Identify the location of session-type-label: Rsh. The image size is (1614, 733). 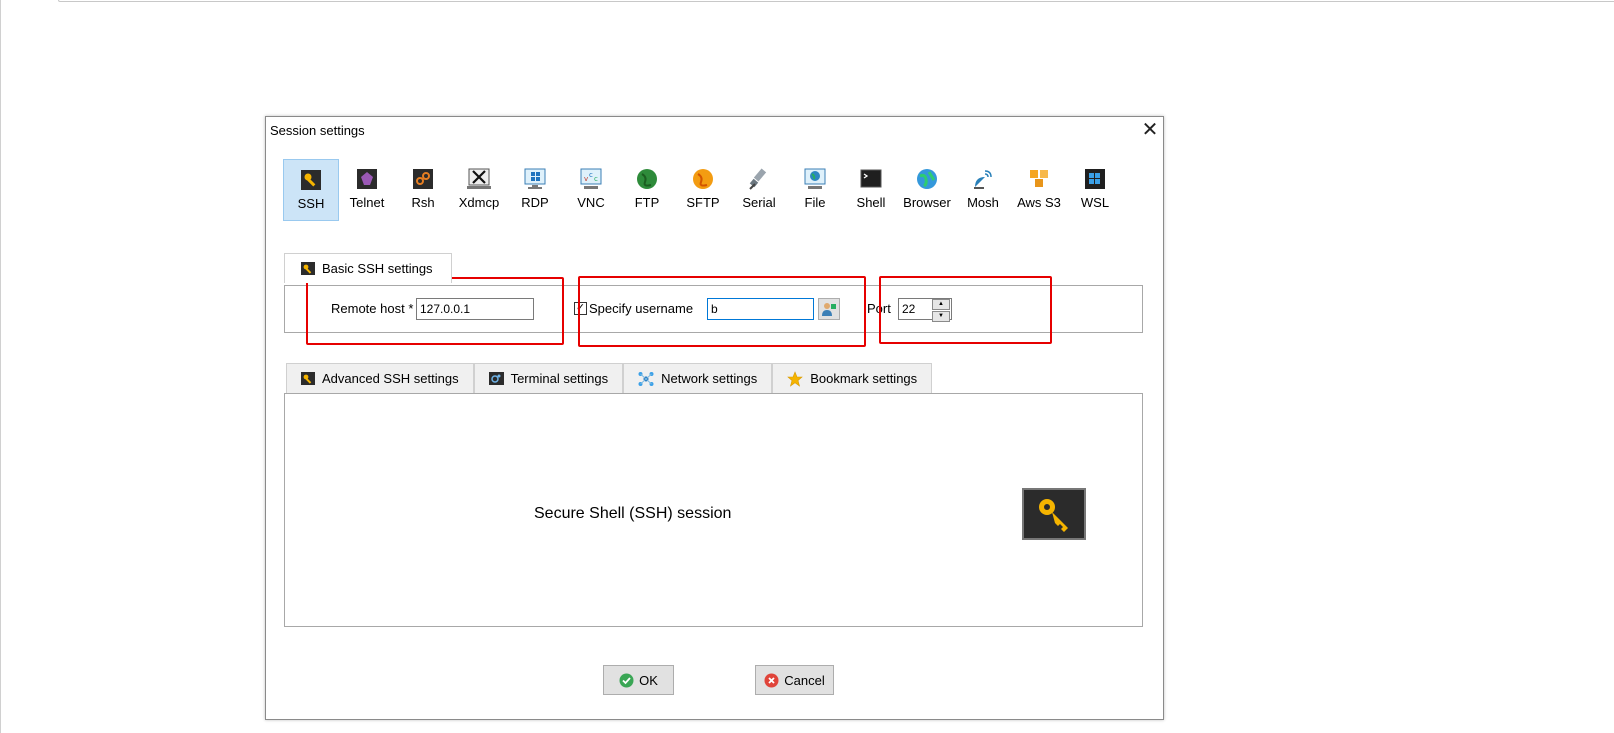
(423, 202).